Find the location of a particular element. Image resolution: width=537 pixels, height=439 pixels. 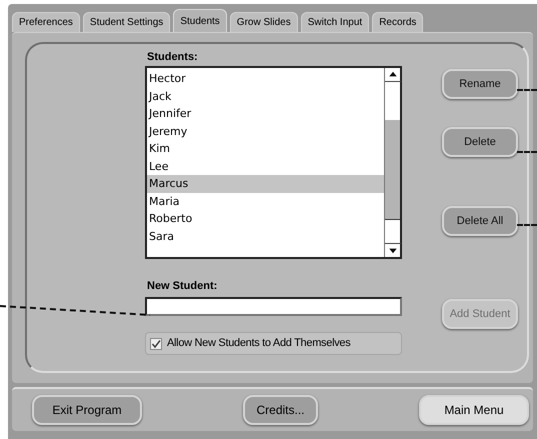

button: Delete All is located at coordinates (480, 221).